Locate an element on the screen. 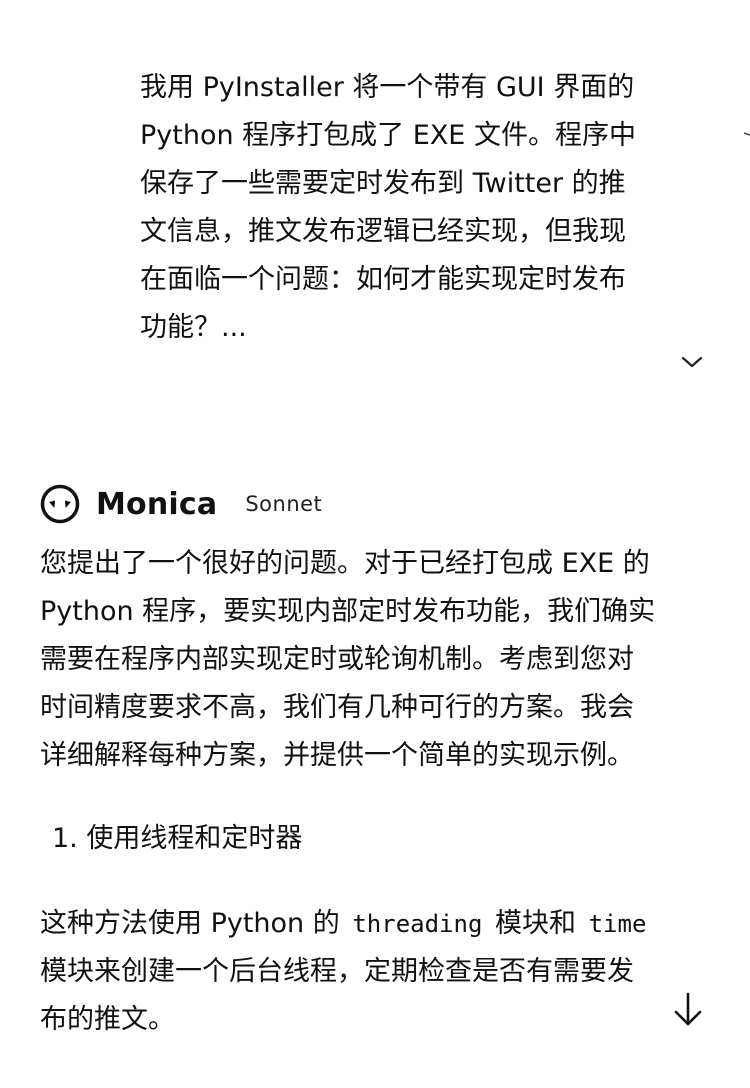 The height and width of the screenshot is (1088, 750). paragraph-line-1: 这种方法使用 Python 的 threading 模块和 time is located at coordinates (380, 924).